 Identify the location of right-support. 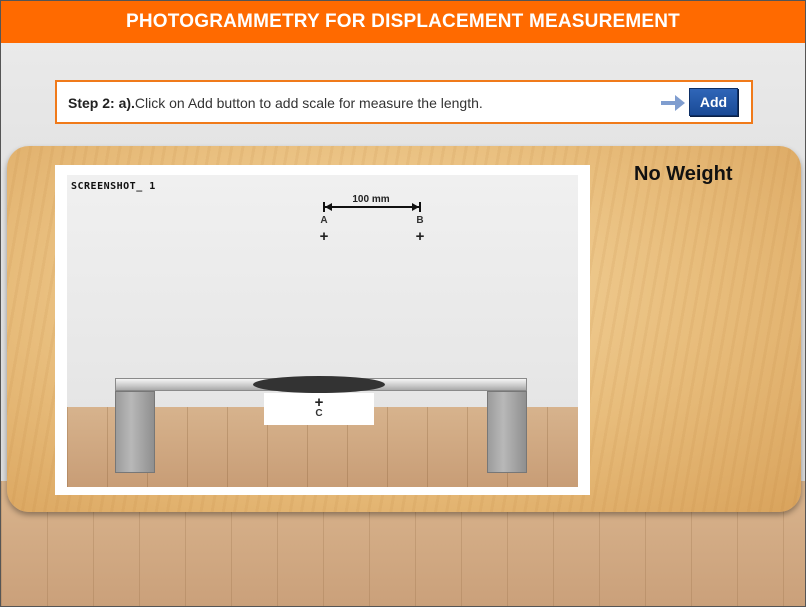
(507, 432).